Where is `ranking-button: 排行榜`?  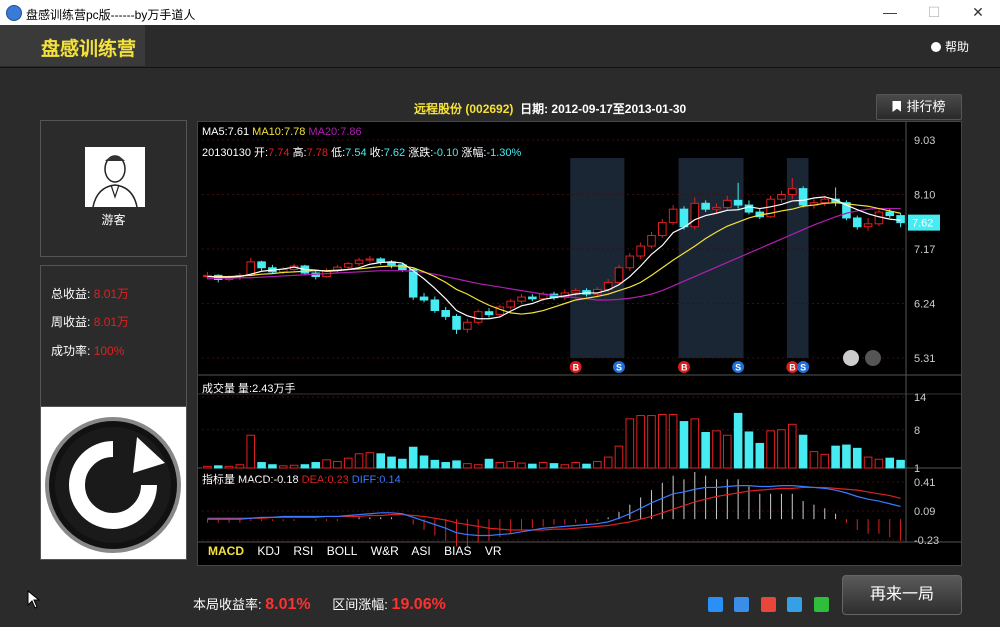
ranking-button: 排行榜 is located at coordinates (919, 107).